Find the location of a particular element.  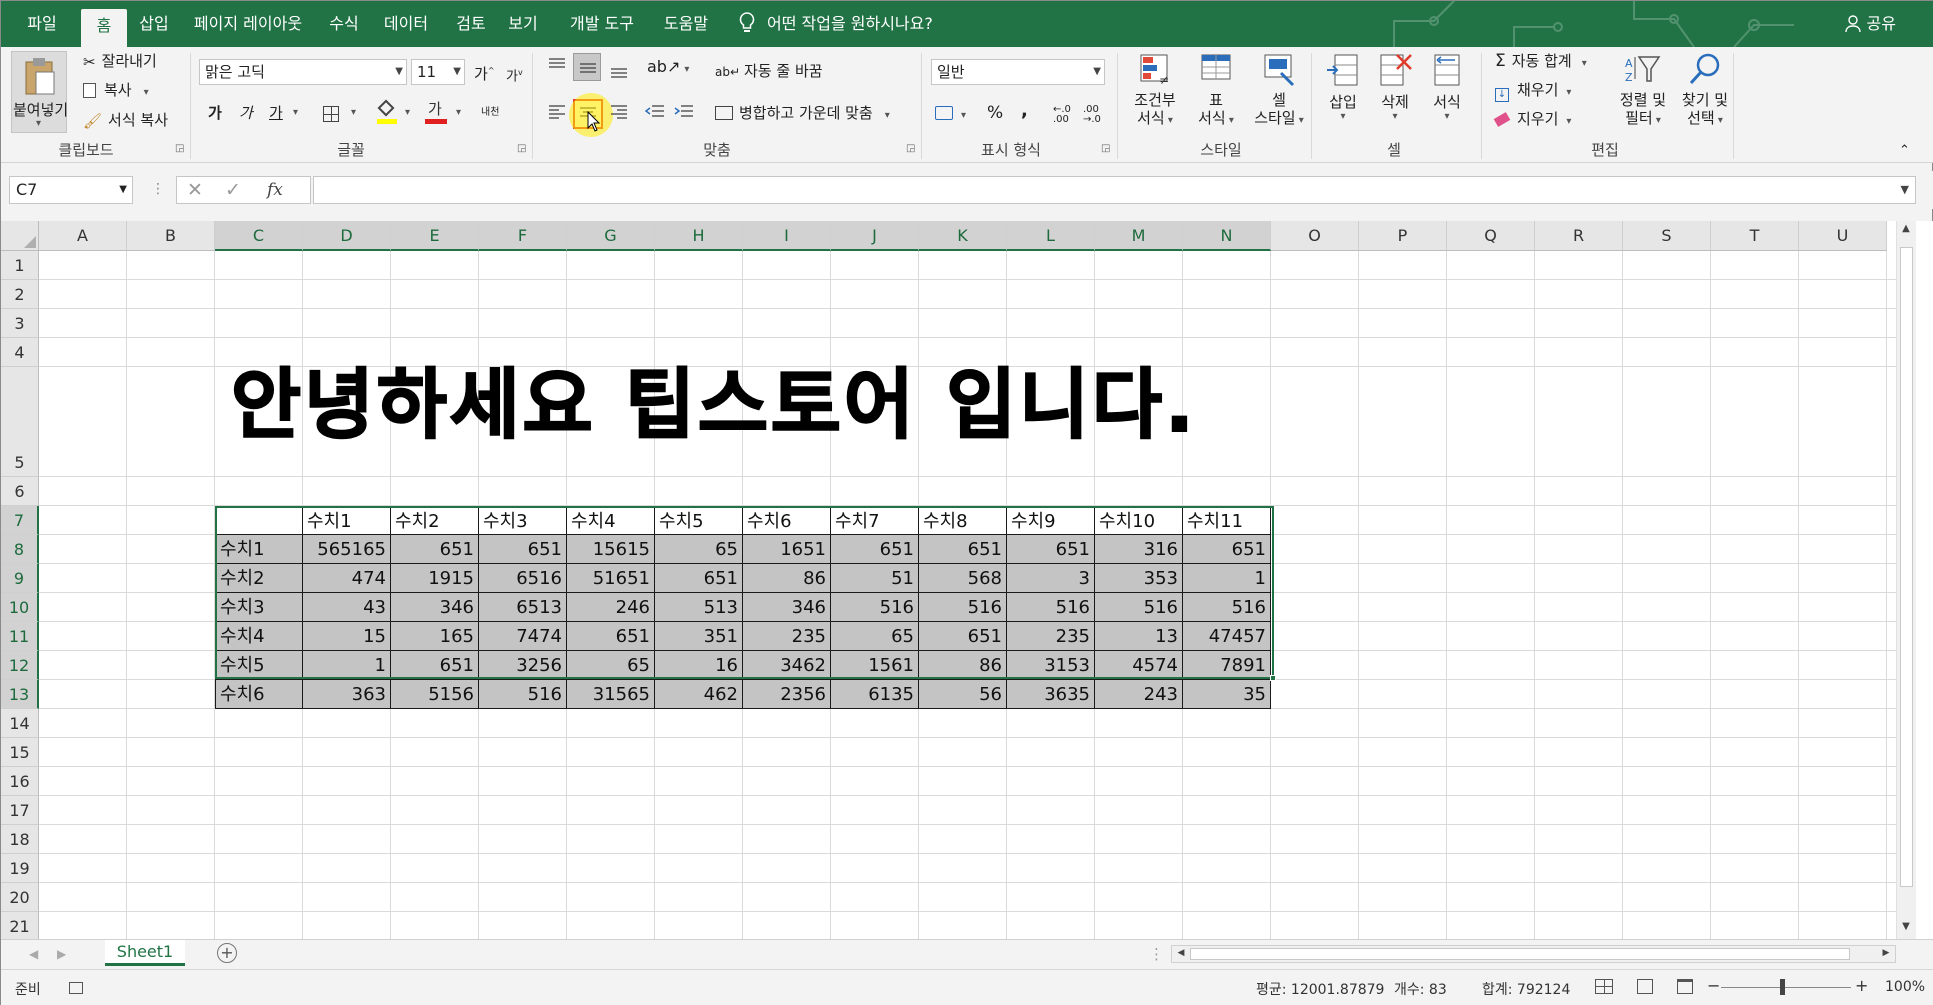

table-cell: 3153 is located at coordinates (1051, 665).